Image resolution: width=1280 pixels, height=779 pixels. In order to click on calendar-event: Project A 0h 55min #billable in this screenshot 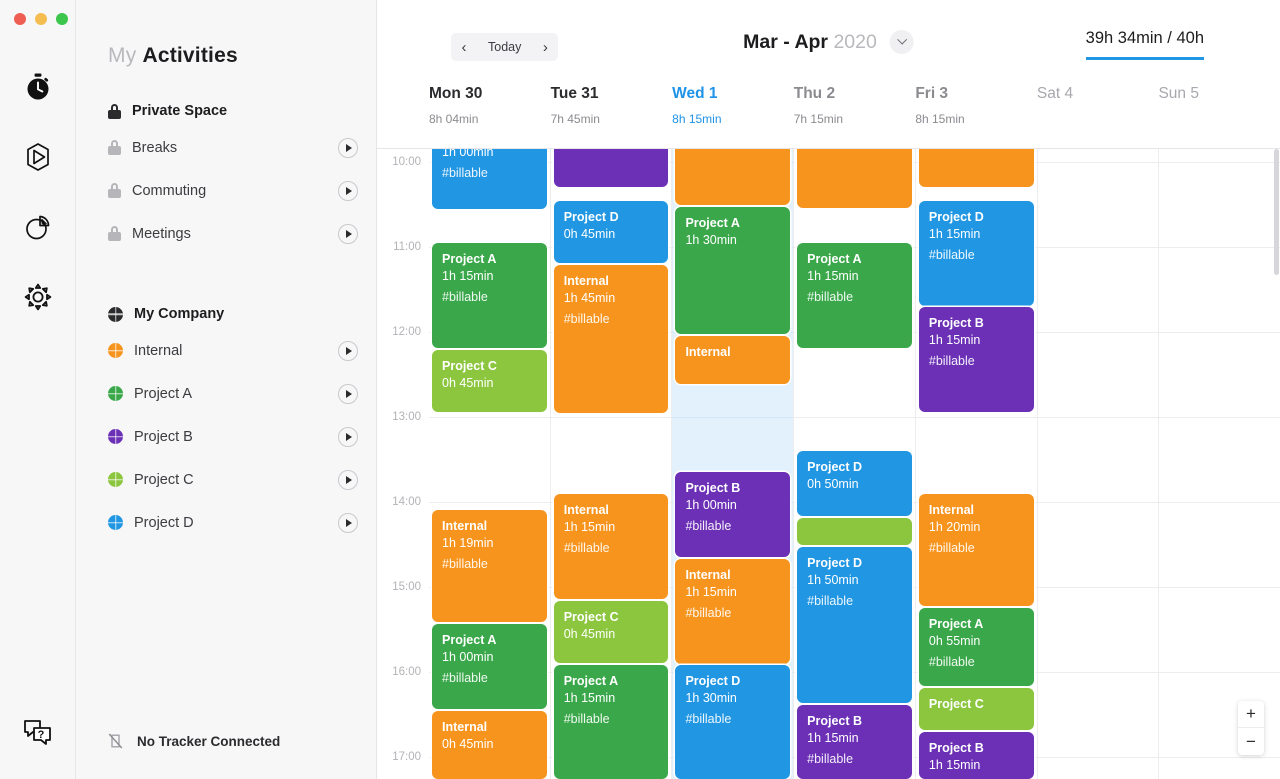, I will do `click(976, 647)`.